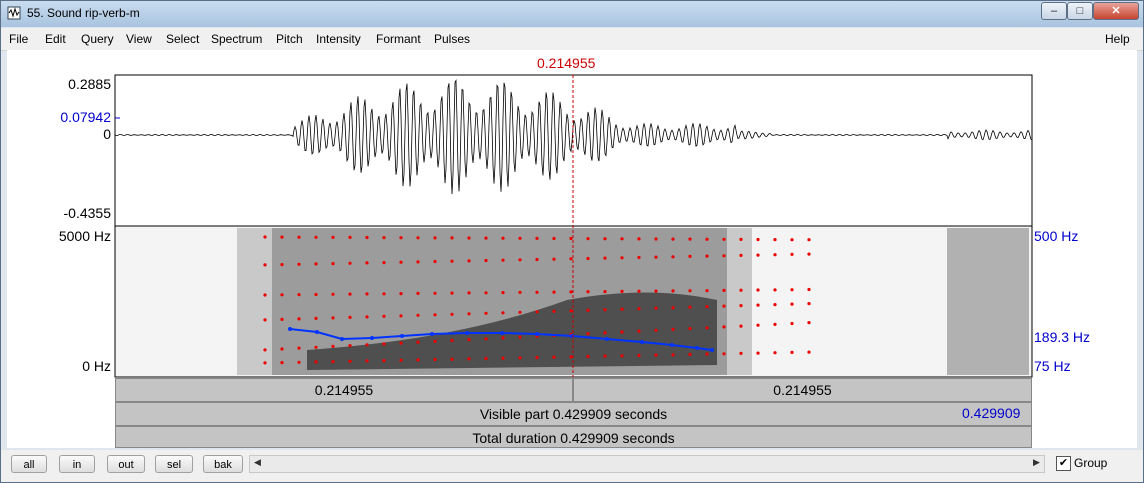  I want to click on title-bar: 55. Sound rip-verb-m – □ ✕, so click(572, 14).